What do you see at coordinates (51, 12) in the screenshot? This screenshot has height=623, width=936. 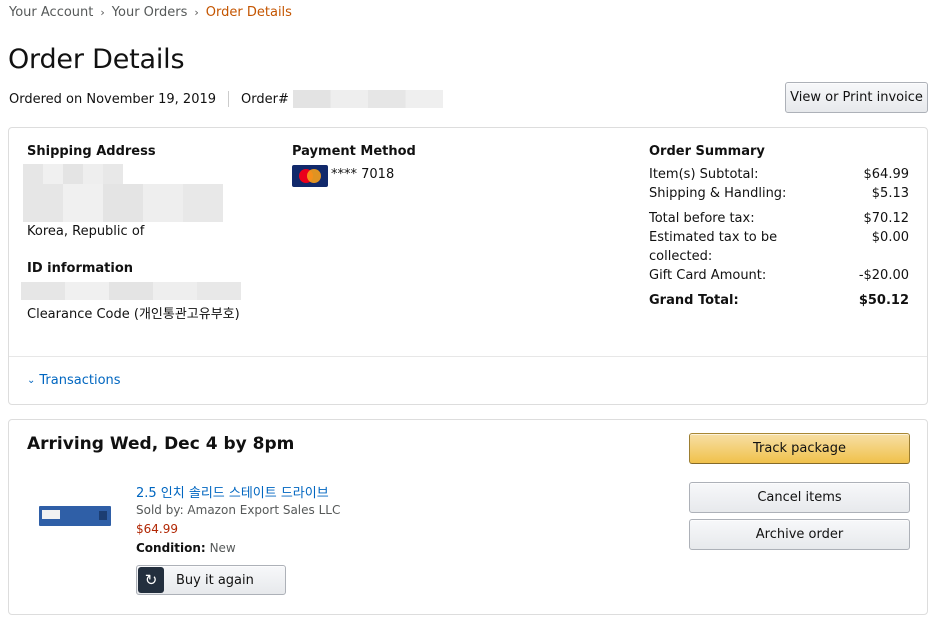 I see `breadcrumb-your-account: Your Account` at bounding box center [51, 12].